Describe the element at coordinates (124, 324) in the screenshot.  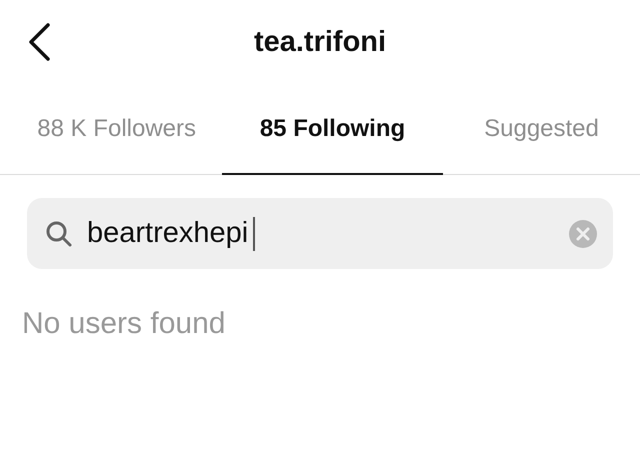
I see `empty-message: No users found` at that location.